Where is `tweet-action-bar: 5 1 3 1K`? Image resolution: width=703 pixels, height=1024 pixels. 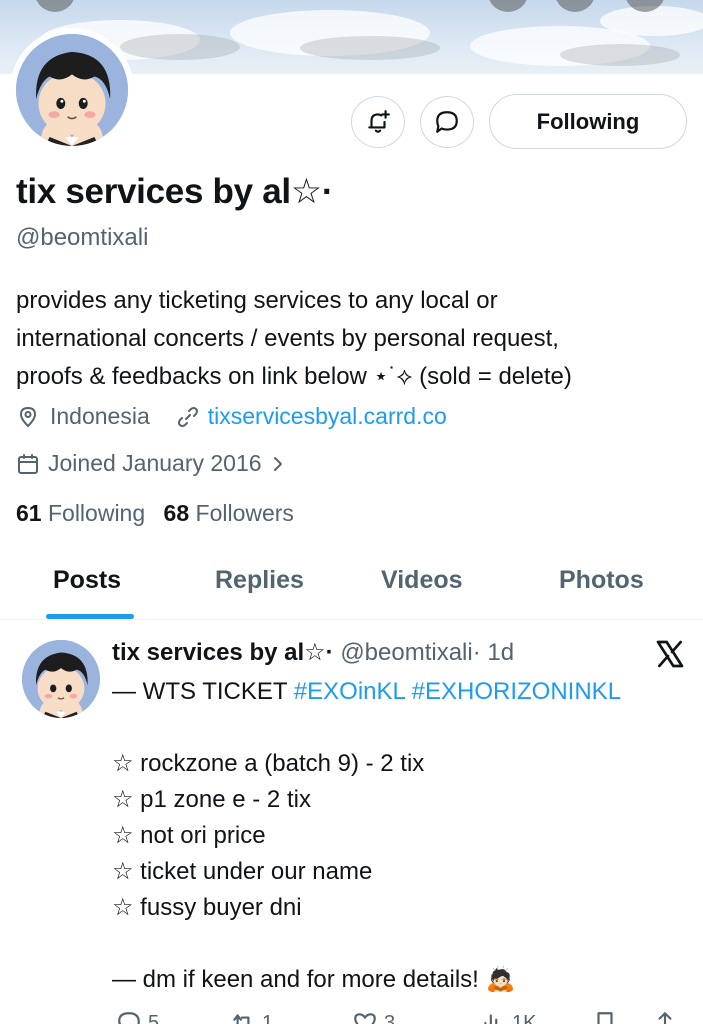 tweet-action-bar: 5 1 3 1K is located at coordinates (402, 1017).